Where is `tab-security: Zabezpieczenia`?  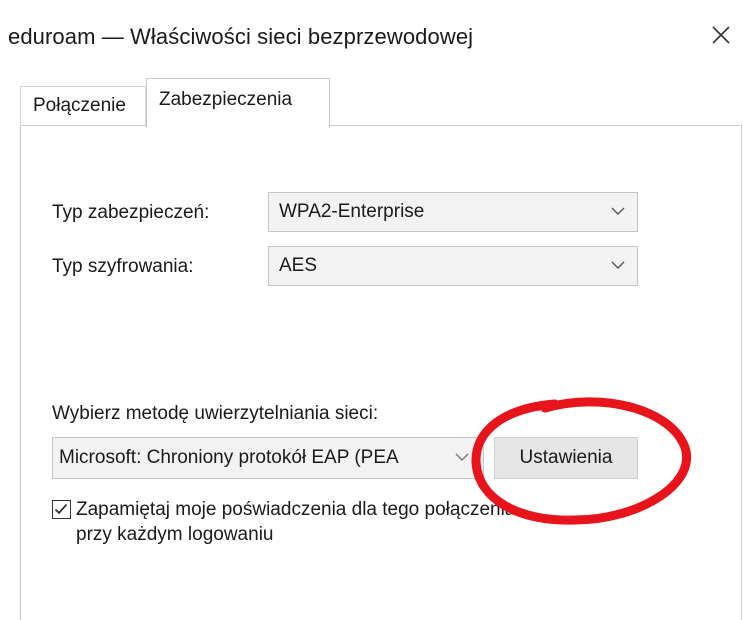 tab-security: Zabezpieczenia is located at coordinates (238, 103).